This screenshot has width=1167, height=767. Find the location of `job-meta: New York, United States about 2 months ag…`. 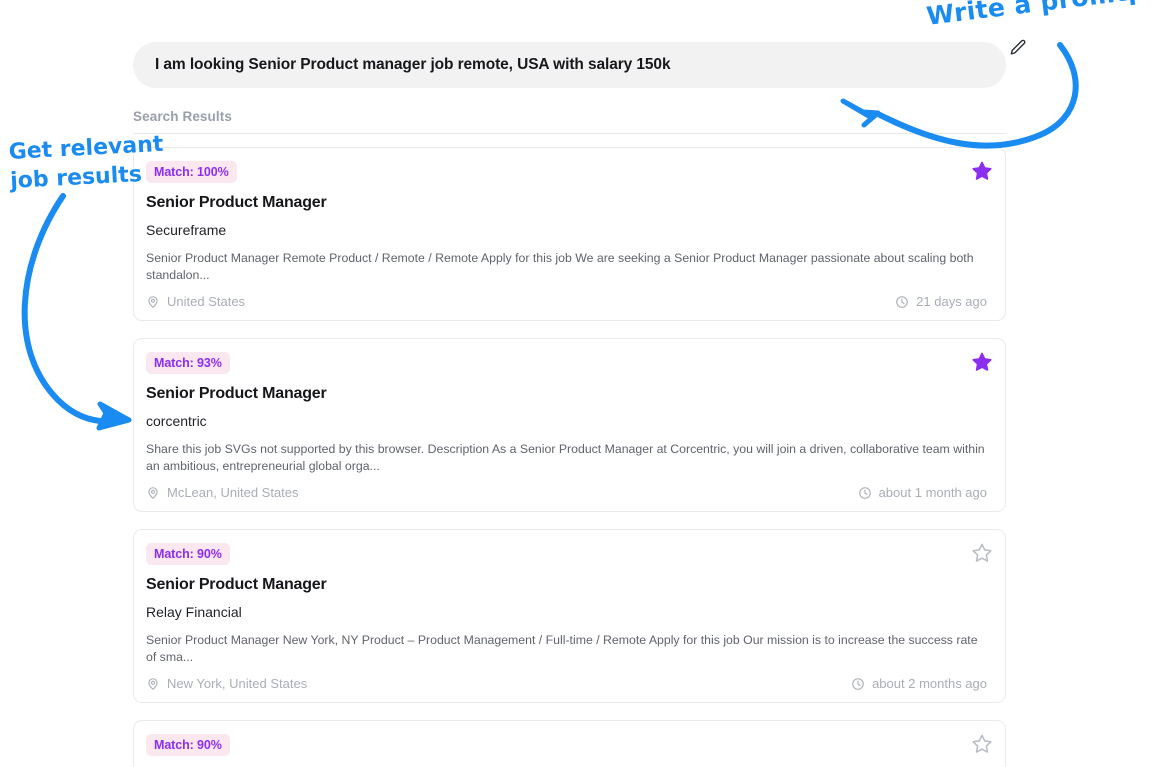

job-meta: New York, United States about 2 months ag… is located at coordinates (566, 683).